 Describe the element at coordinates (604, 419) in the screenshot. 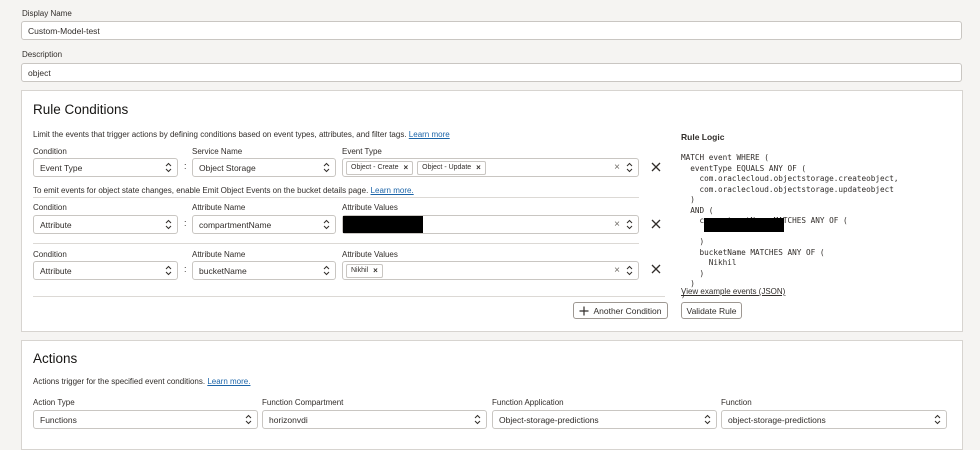

I see `function-application-select: Object-storage-predictions` at that location.